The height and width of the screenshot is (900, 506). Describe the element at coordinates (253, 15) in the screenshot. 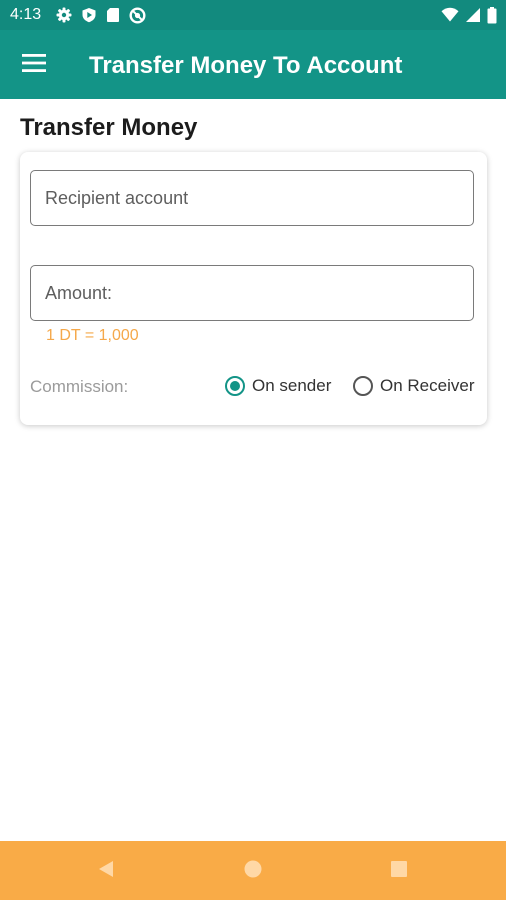

I see `status-bar: 4:13` at that location.